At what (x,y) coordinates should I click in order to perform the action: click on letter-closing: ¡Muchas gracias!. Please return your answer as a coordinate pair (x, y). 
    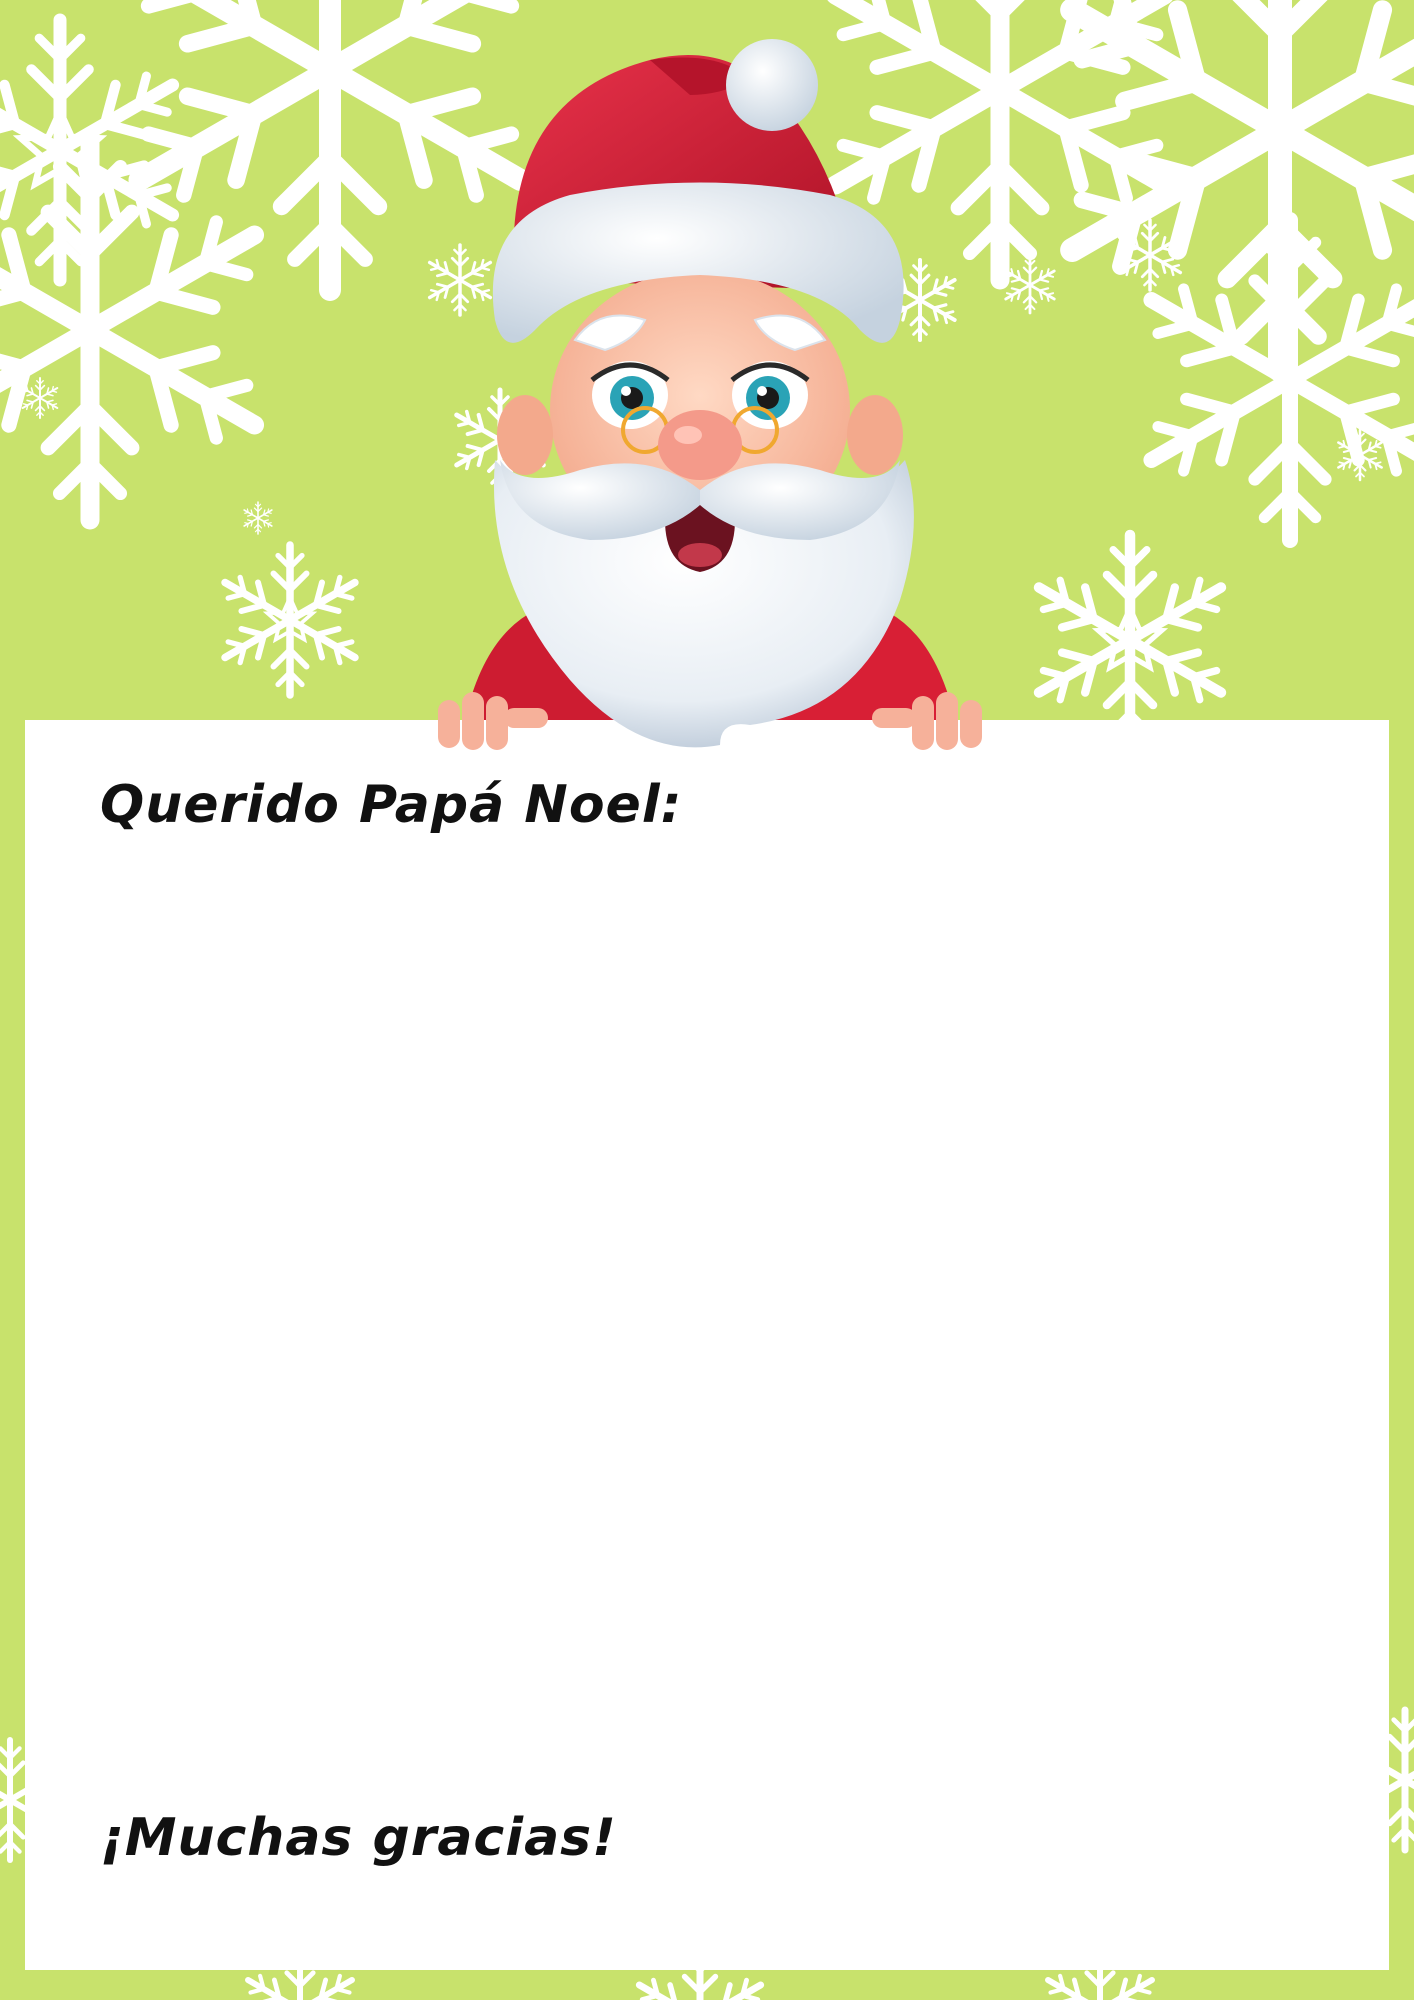
    Looking at the image, I should click on (358, 1838).